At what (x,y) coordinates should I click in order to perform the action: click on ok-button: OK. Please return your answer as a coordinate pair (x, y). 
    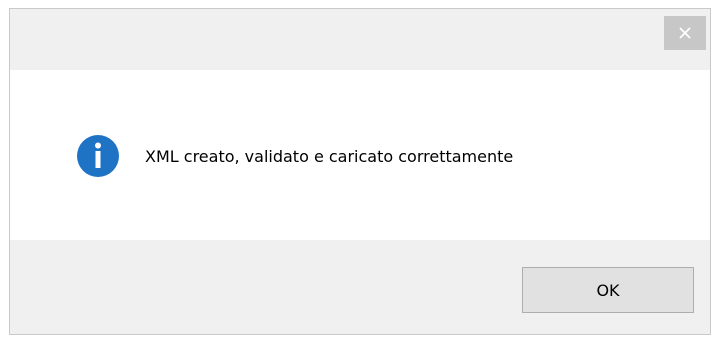
    Looking at the image, I should click on (608, 290).